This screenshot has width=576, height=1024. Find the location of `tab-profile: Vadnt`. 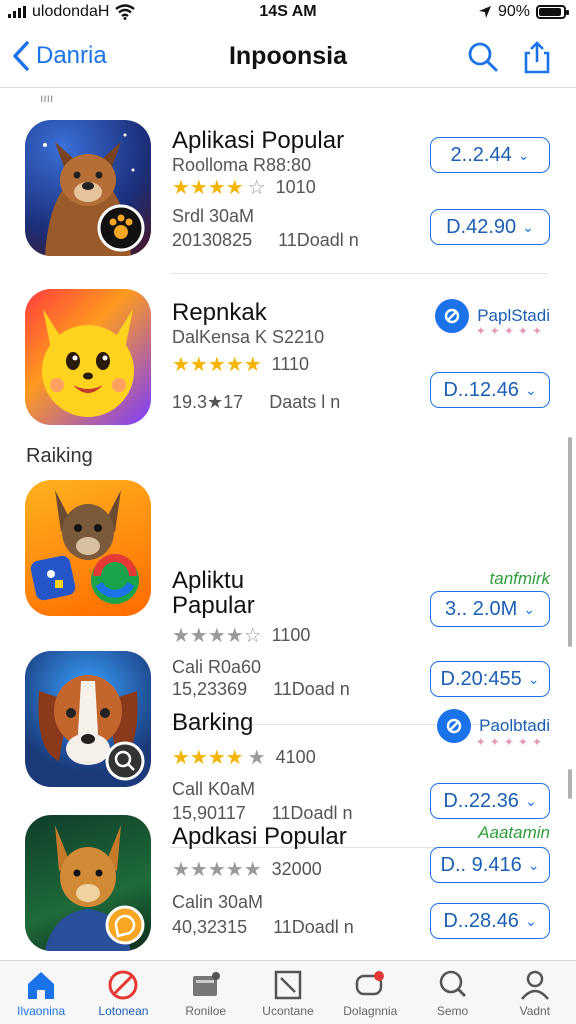

tab-profile: Vadnt is located at coordinates (535, 992).